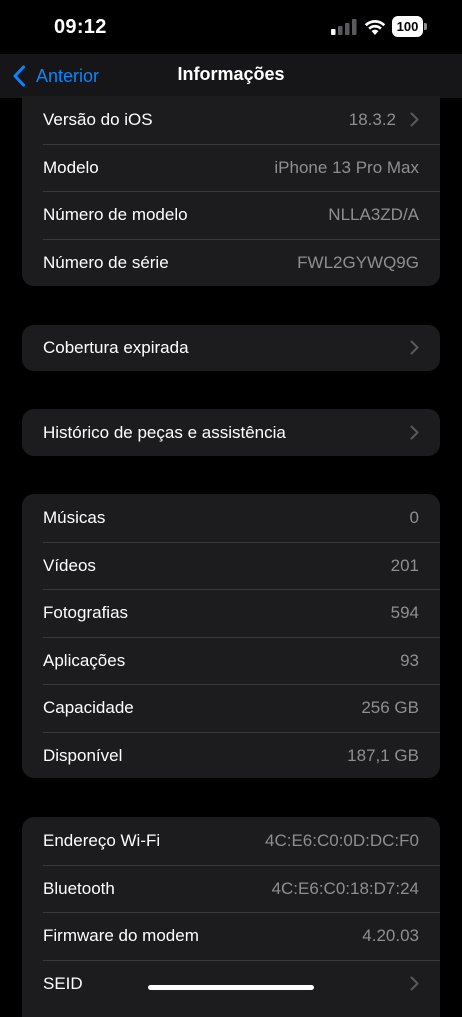  Describe the element at coordinates (383, 755) in the screenshot. I see `available-value: 187,1 GB` at that location.